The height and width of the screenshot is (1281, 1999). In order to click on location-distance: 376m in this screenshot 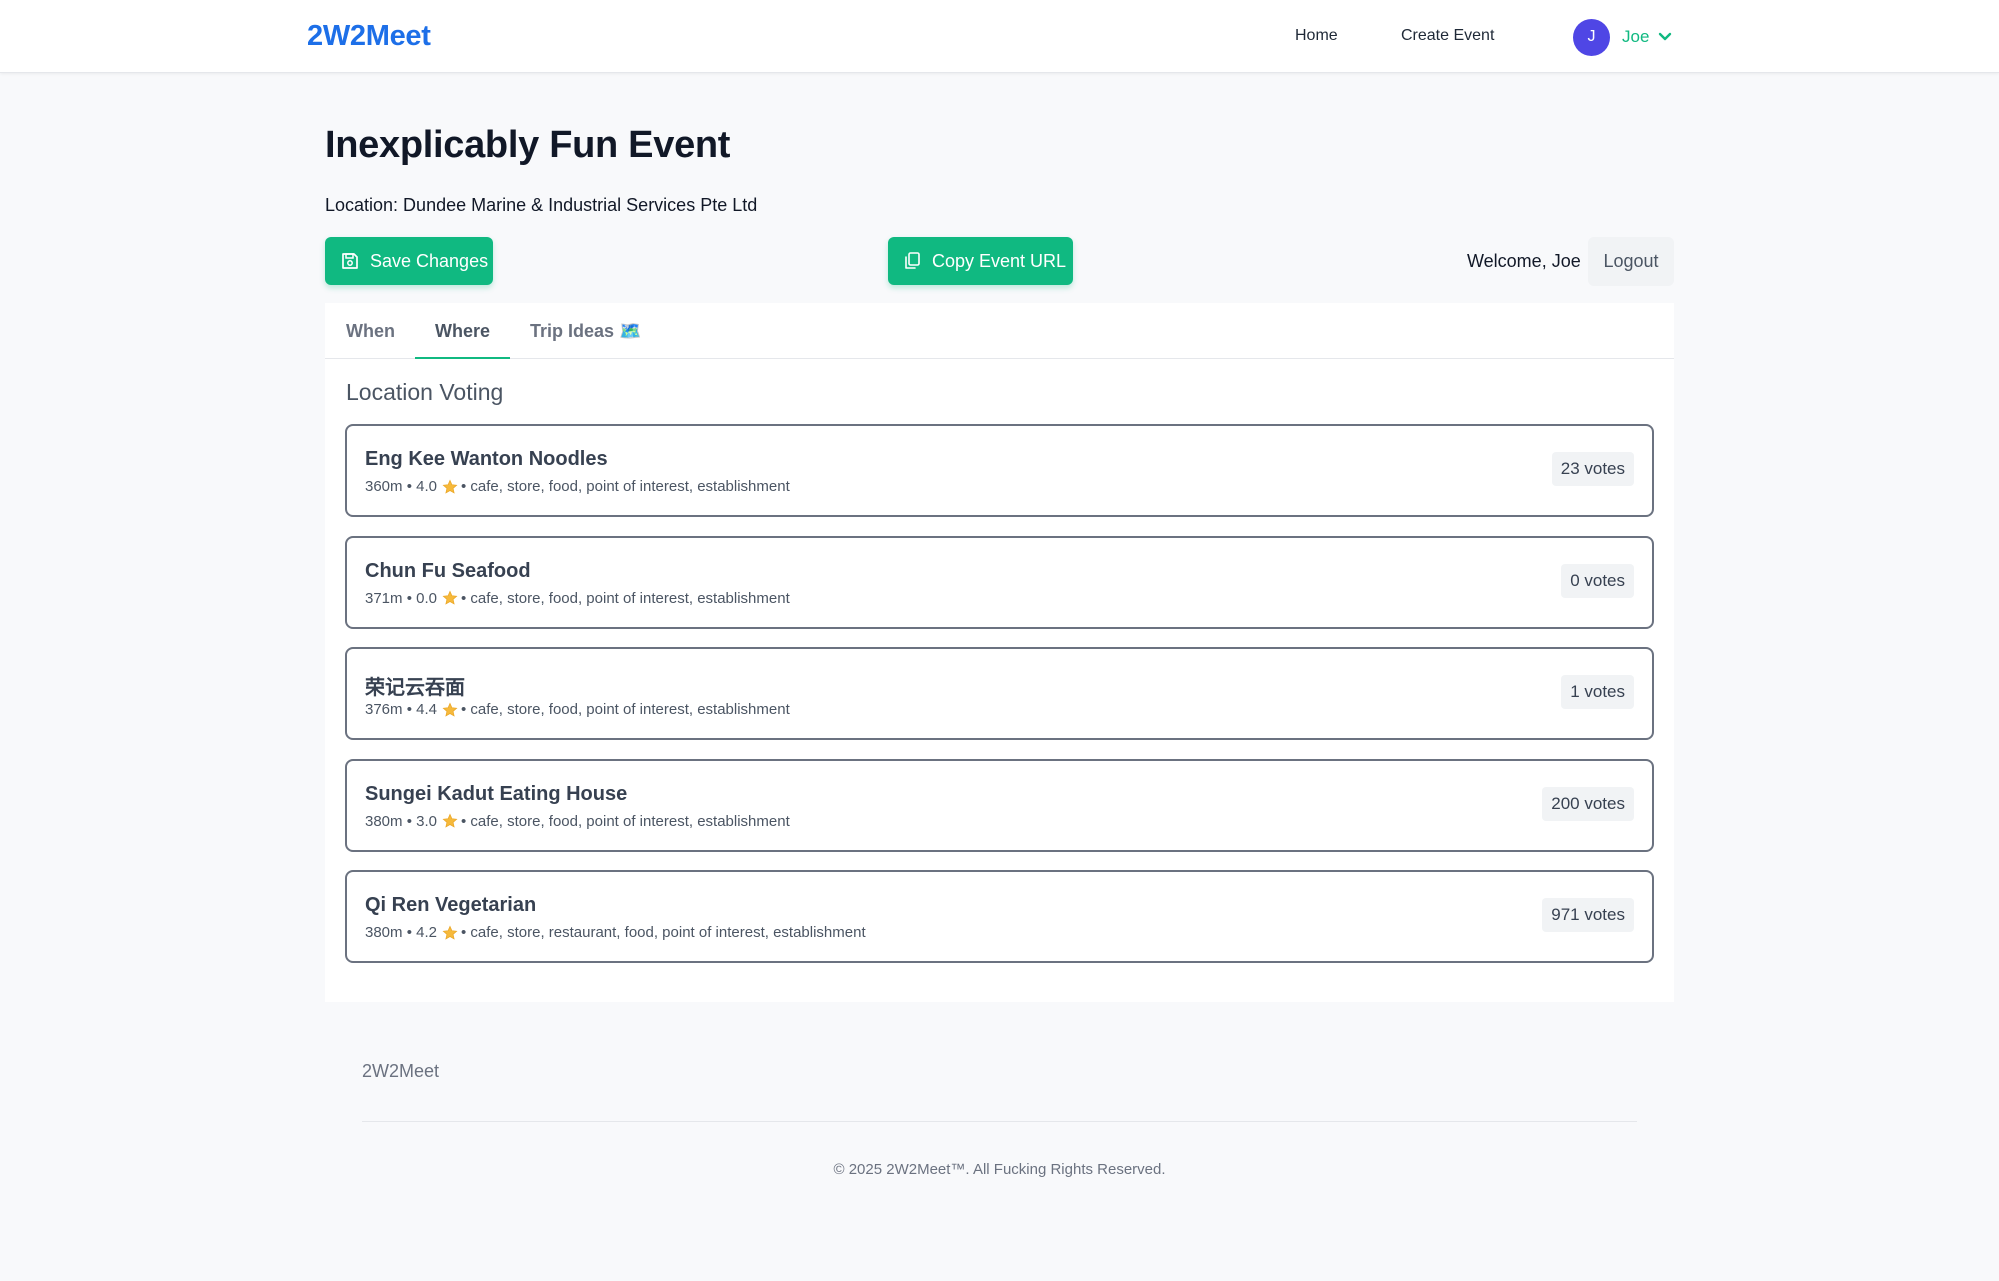, I will do `click(384, 709)`.